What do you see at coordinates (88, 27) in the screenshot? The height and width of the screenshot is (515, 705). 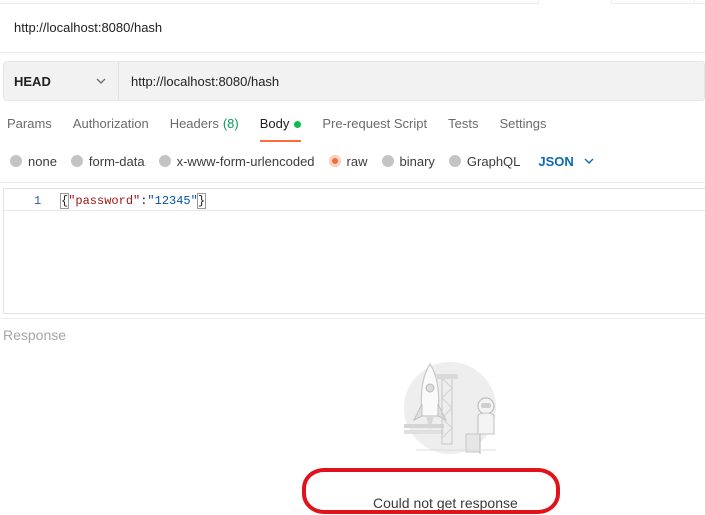 I see `request-title: http://localhost:8080/hash` at bounding box center [88, 27].